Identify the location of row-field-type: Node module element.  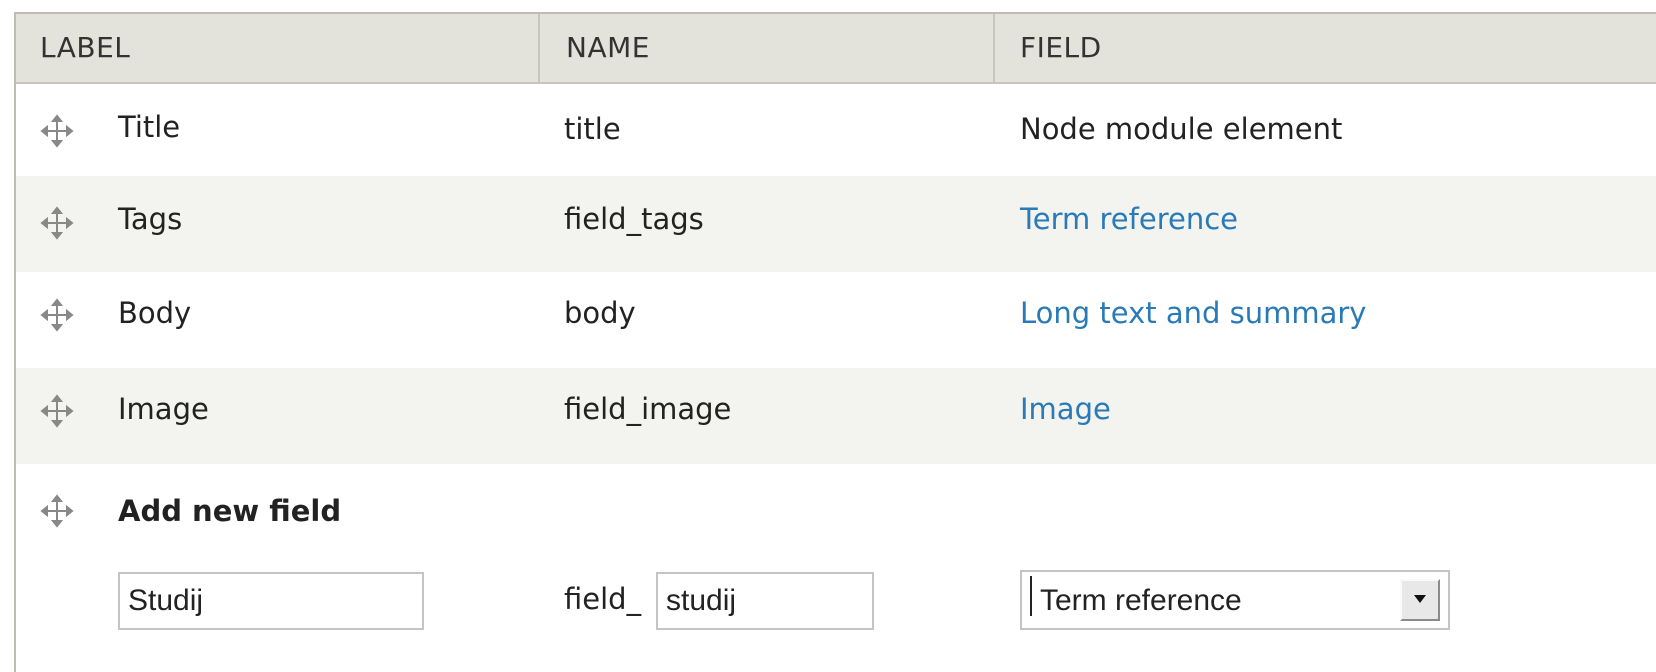
(1181, 129).